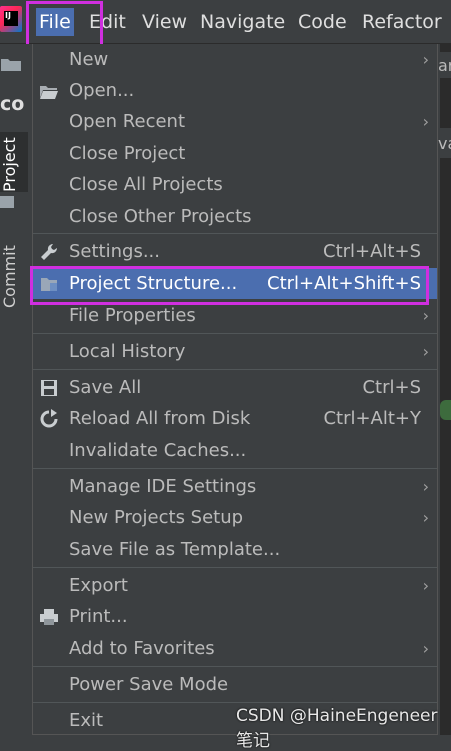  What do you see at coordinates (49, 251) in the screenshot?
I see `wrench-icon` at bounding box center [49, 251].